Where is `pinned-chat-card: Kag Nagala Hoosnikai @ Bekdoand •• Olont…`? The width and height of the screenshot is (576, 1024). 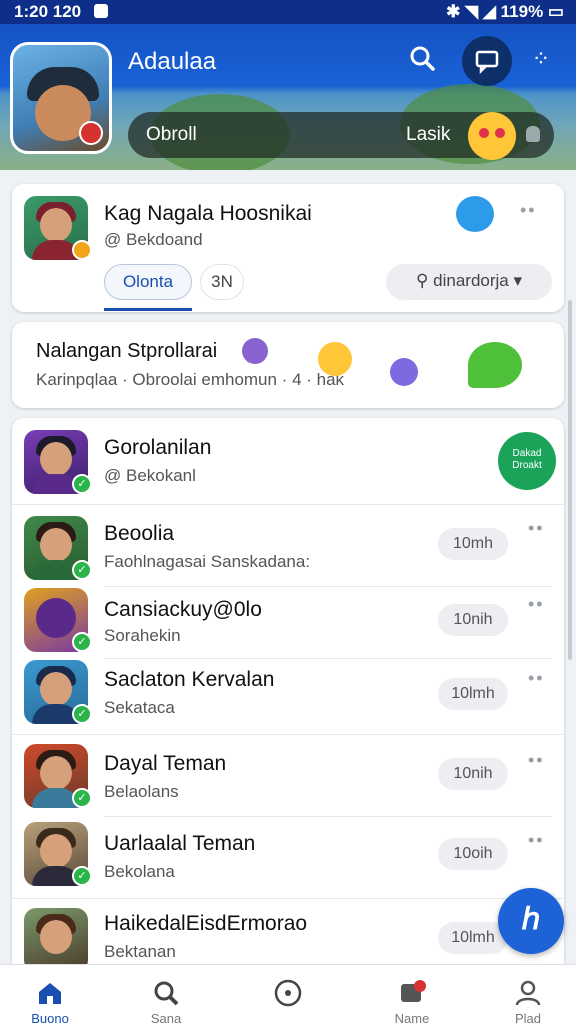 pinned-chat-card: Kag Nagala Hoosnikai @ Bekdoand •• Olont… is located at coordinates (288, 248).